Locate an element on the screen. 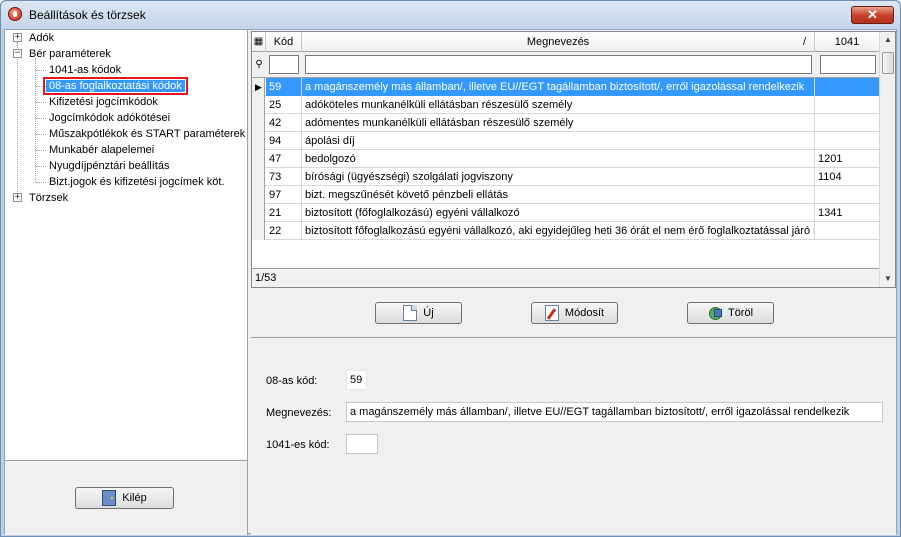 Image resolution: width=901 pixels, height=537 pixels. table-row: 94 ápolási díj is located at coordinates (566, 141).